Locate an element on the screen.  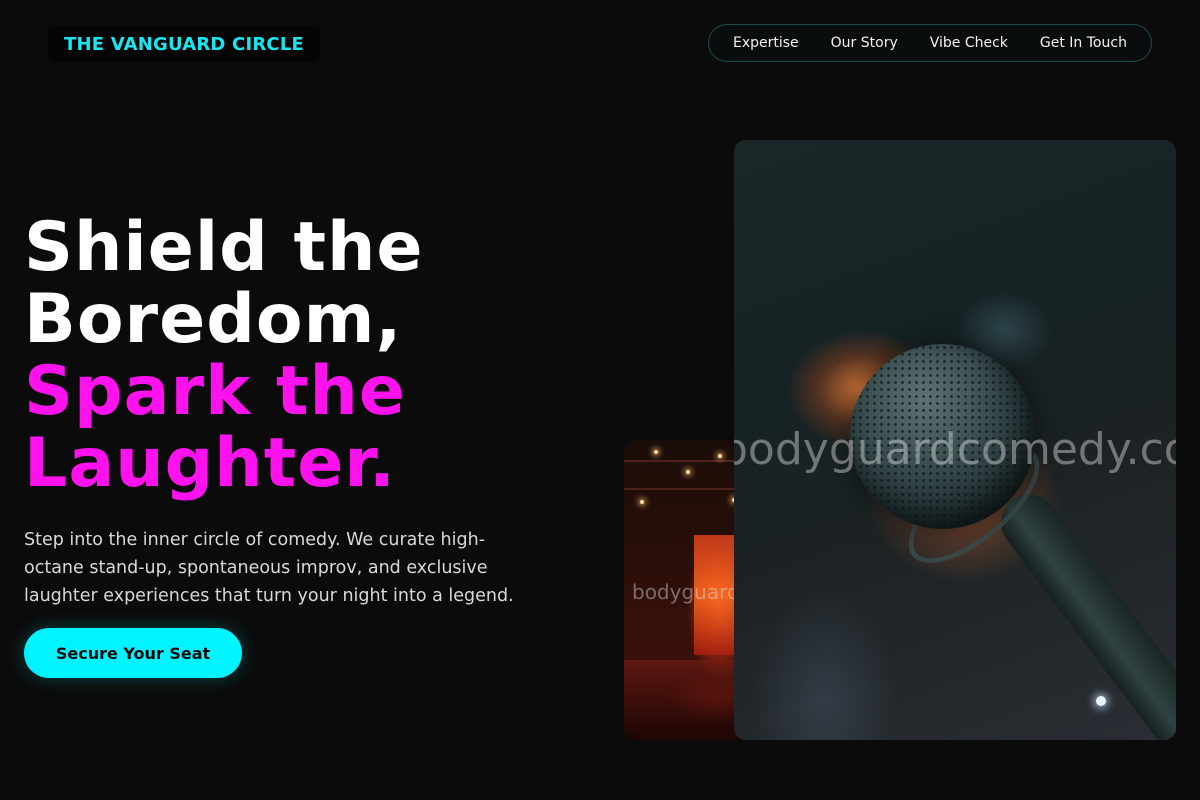
headline-line-2: Boredom, is located at coordinates (213, 319).